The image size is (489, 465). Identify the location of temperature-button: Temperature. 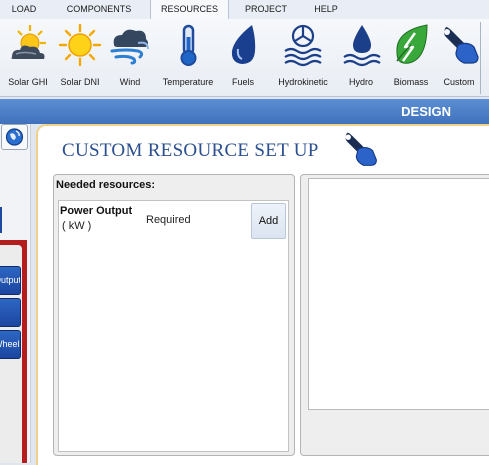
(188, 55).